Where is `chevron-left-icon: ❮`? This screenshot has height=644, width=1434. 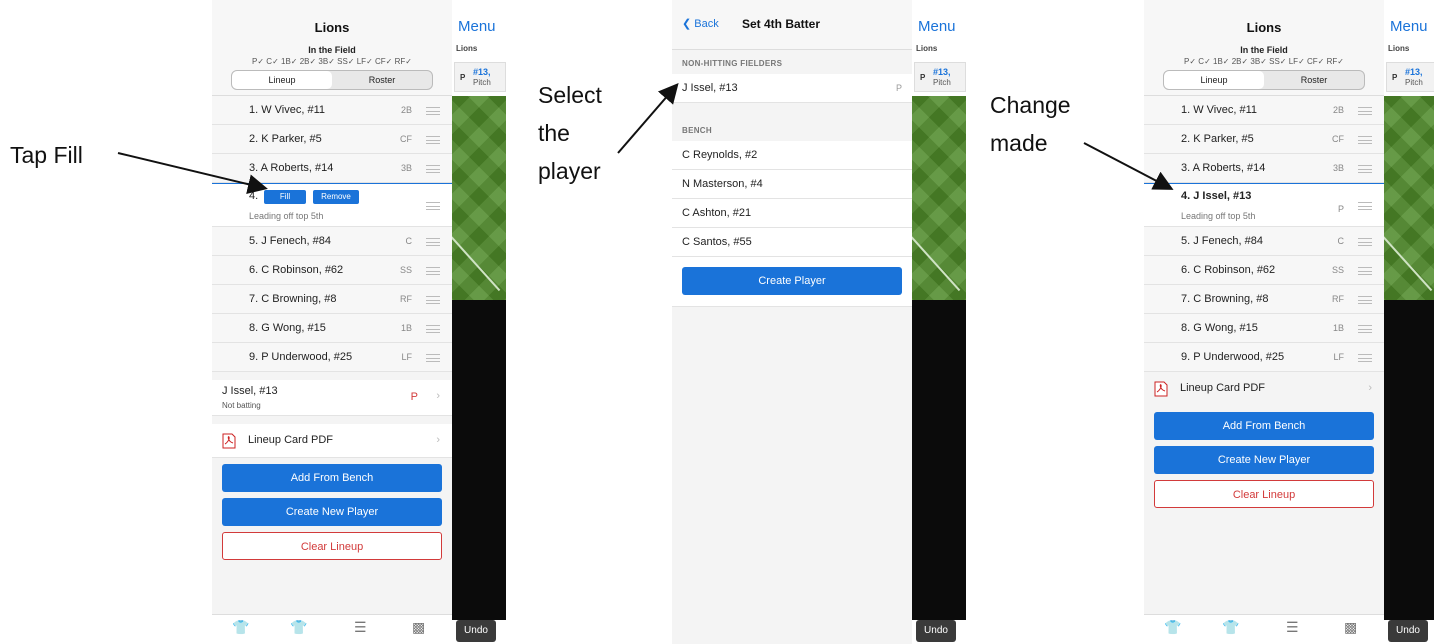 chevron-left-icon: ❮ is located at coordinates (688, 24).